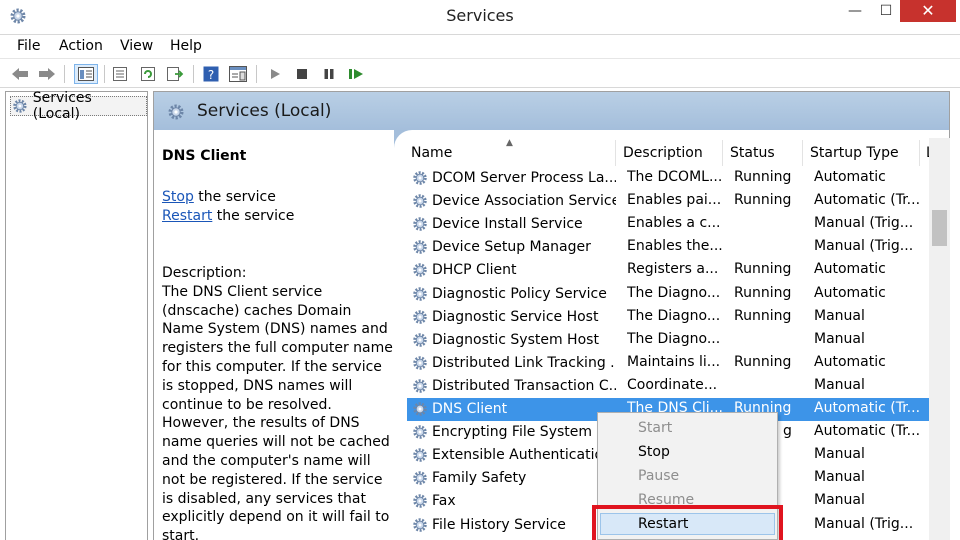  Describe the element at coordinates (515, 317) in the screenshot. I see `service-name-label: Diagnostic Service Host` at that location.